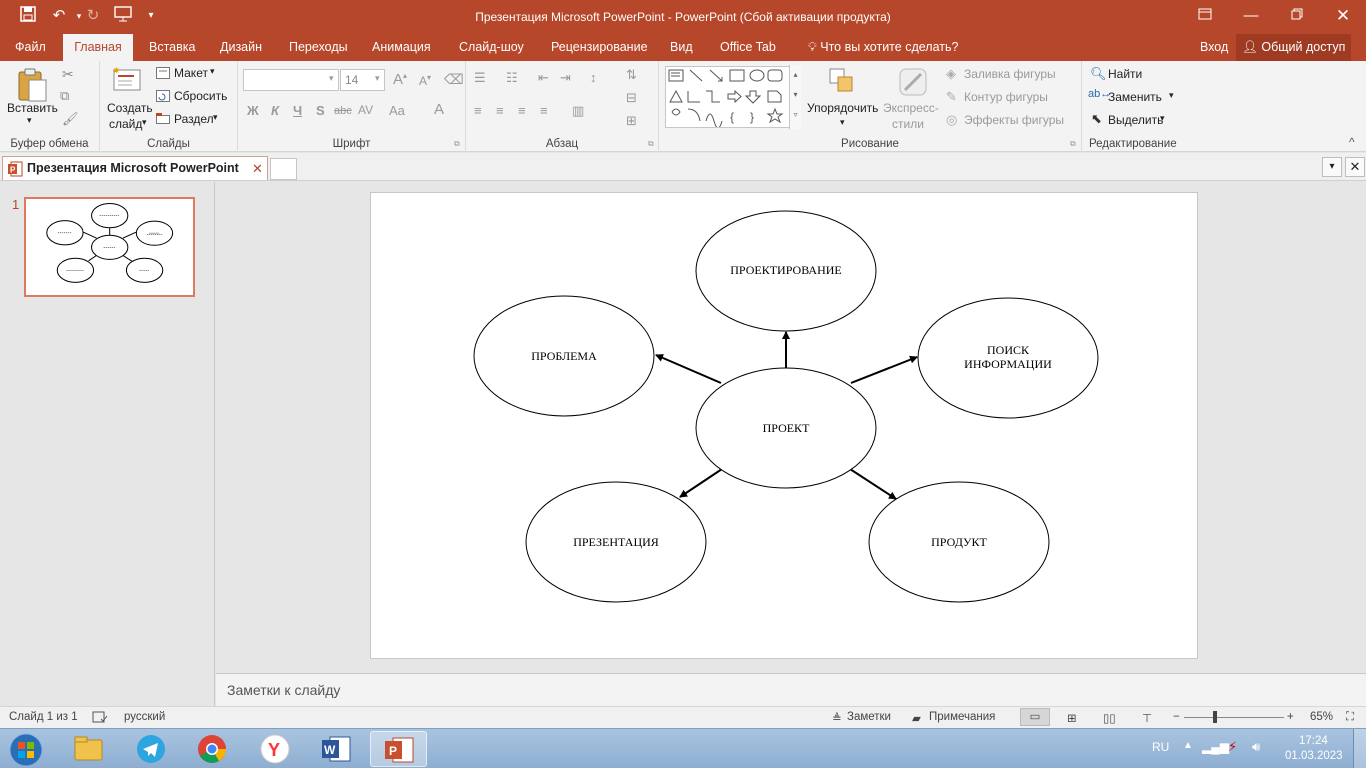 This screenshot has height=768, width=1366. I want to click on new-slide-button: Создать, so click(130, 108).